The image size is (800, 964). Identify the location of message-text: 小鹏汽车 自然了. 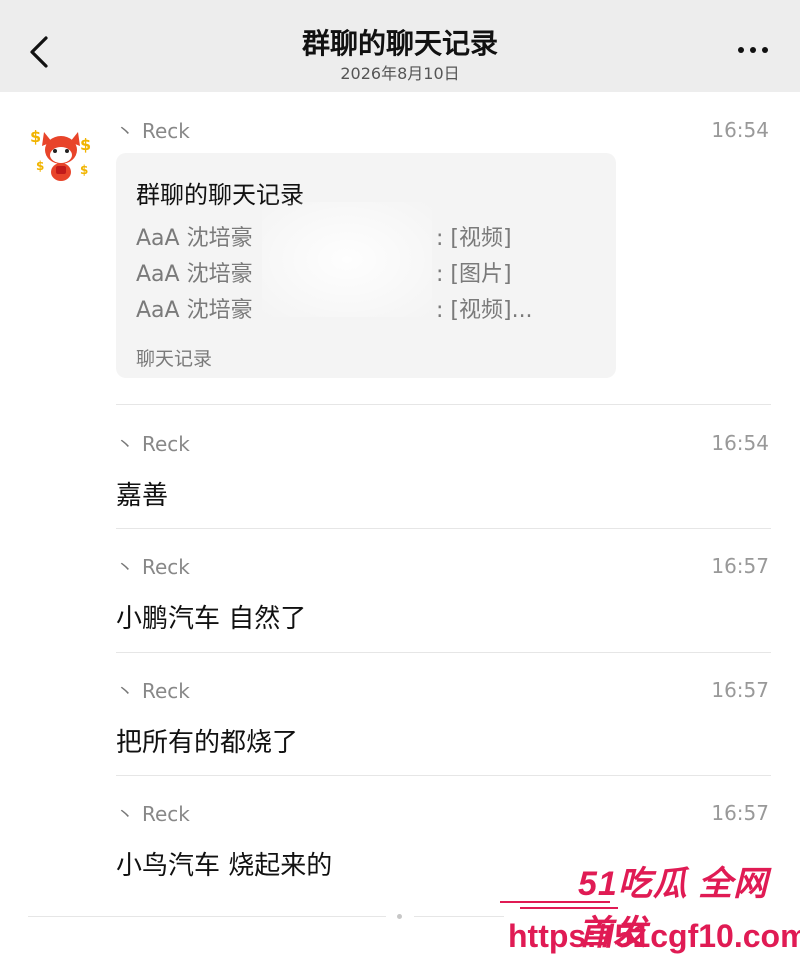
(211, 619).